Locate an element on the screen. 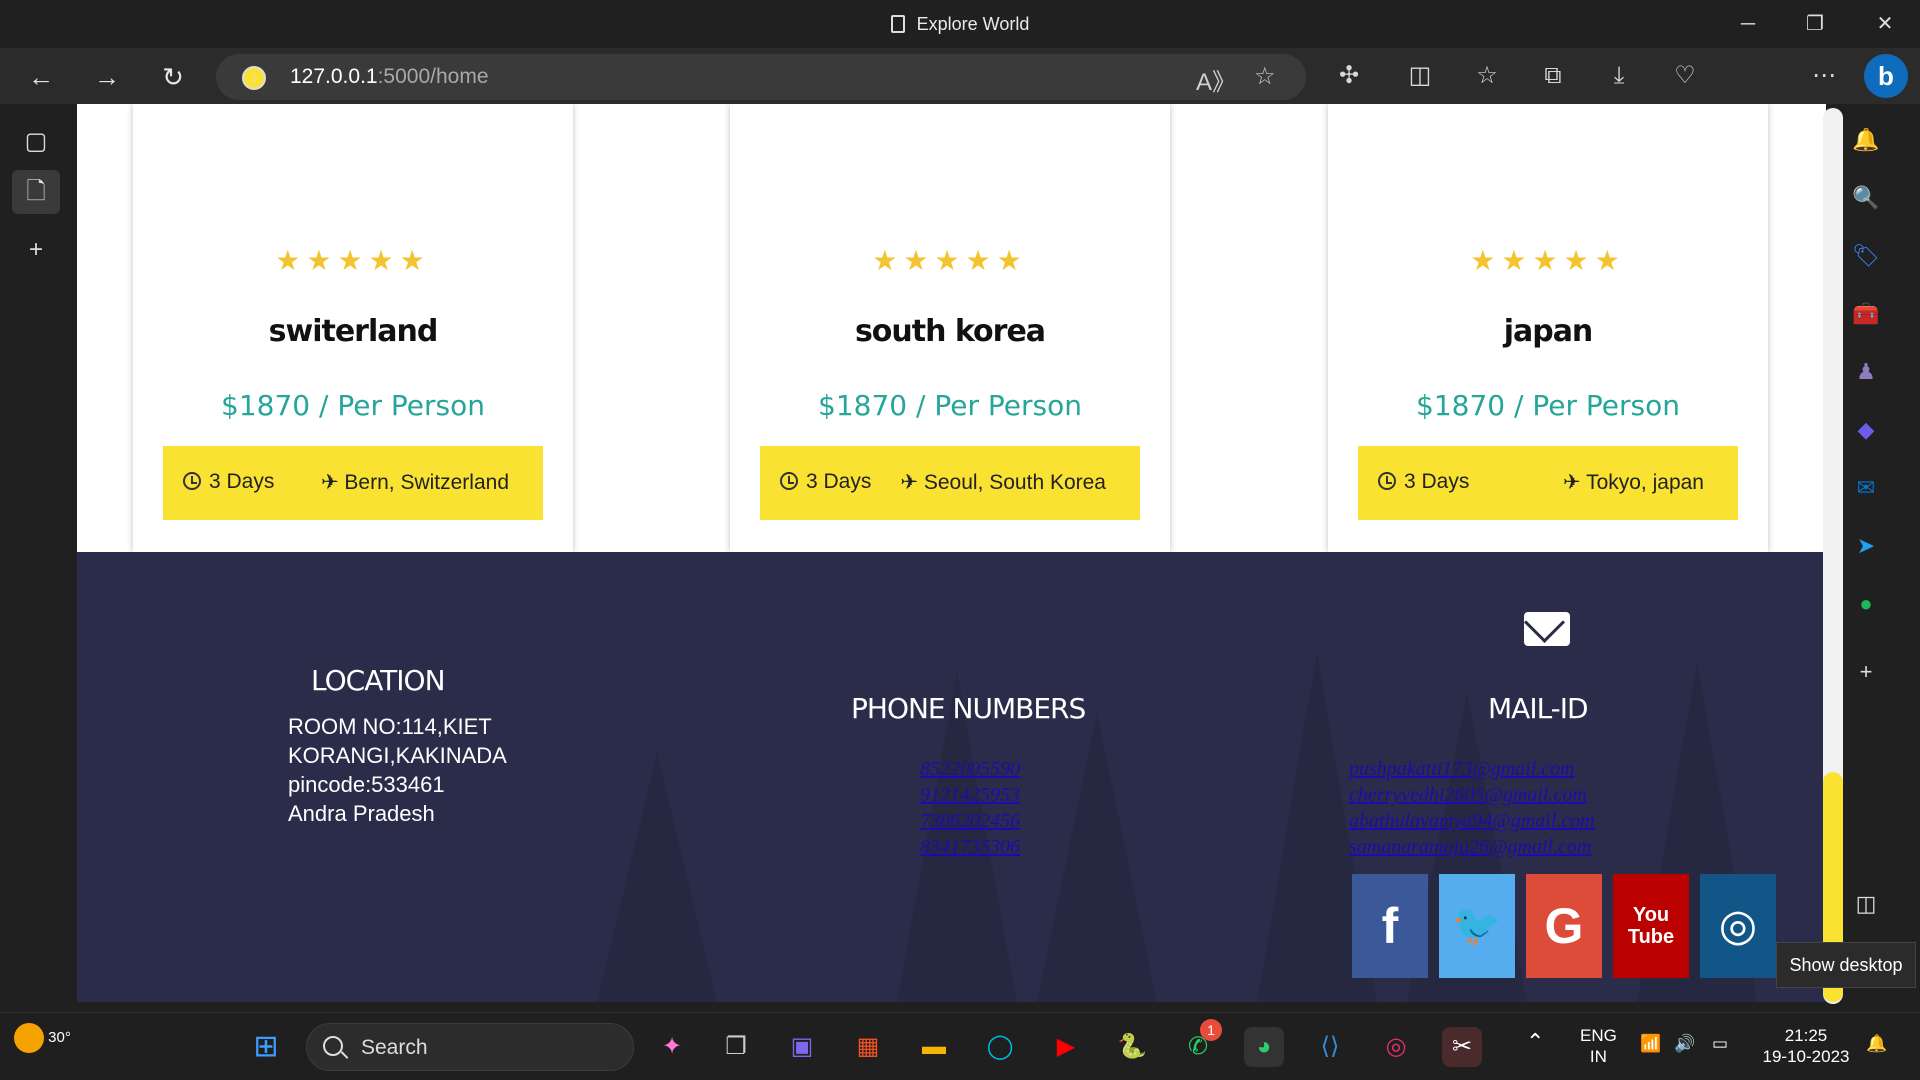 The height and width of the screenshot is (1080, 1920). tab-explore-world: 🗋 is located at coordinates (36, 192).